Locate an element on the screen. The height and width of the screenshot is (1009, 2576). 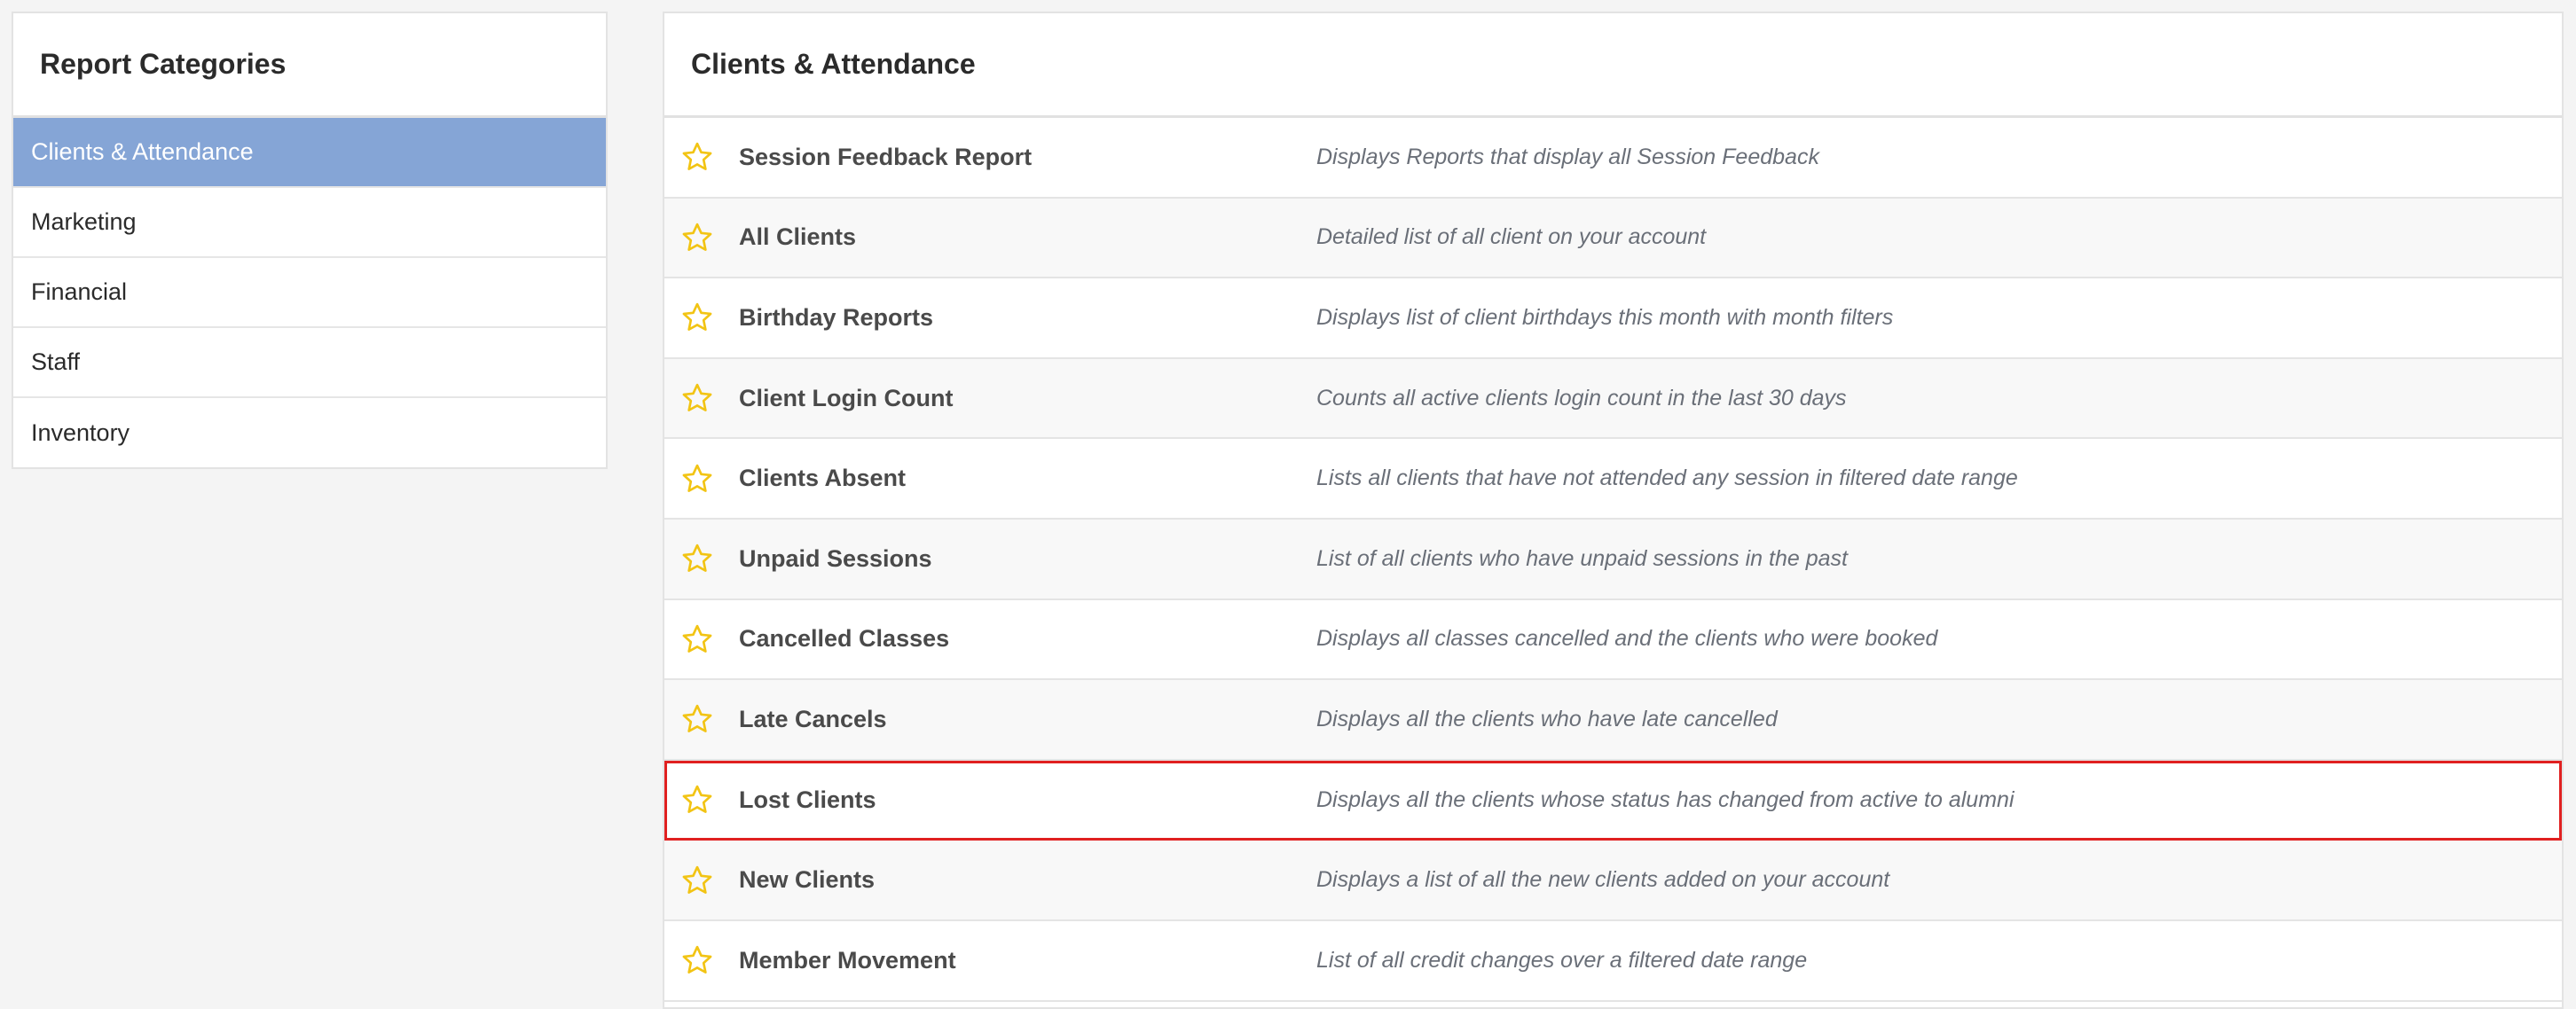
category-item-financial: Financial is located at coordinates (309, 293).